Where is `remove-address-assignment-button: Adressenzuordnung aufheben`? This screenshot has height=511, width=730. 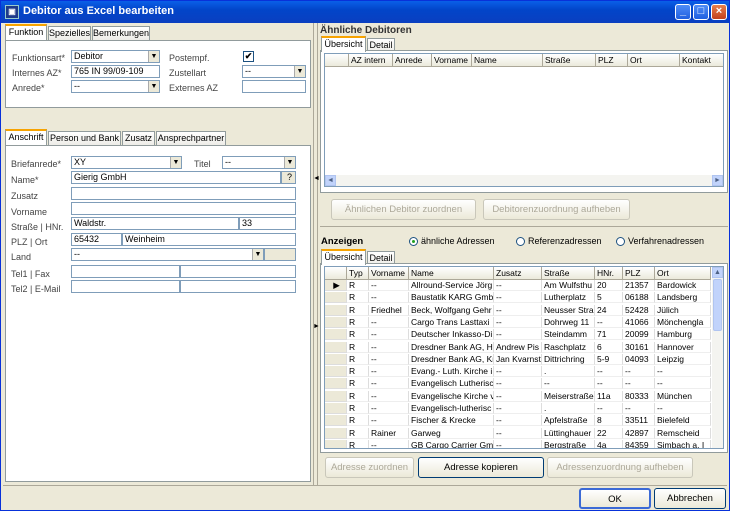 remove-address-assignment-button: Adressenzuordnung aufheben is located at coordinates (620, 467).